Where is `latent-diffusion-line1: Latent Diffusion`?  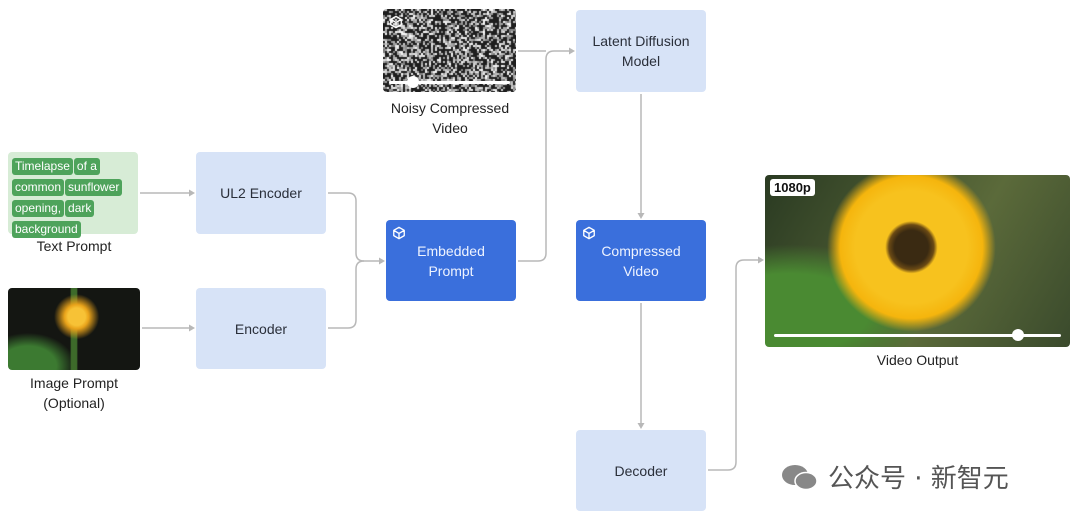 latent-diffusion-line1: Latent Diffusion is located at coordinates (640, 41).